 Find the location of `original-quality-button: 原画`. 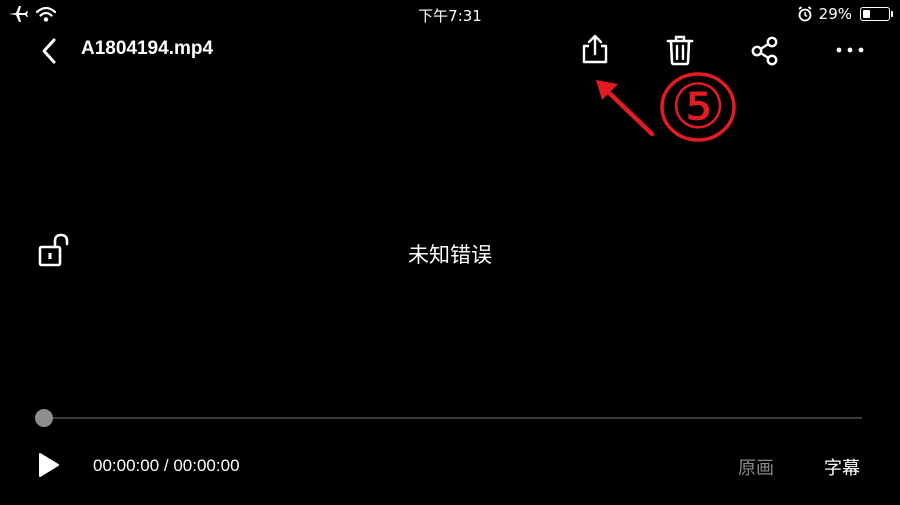

original-quality-button: 原画 is located at coordinates (756, 467).